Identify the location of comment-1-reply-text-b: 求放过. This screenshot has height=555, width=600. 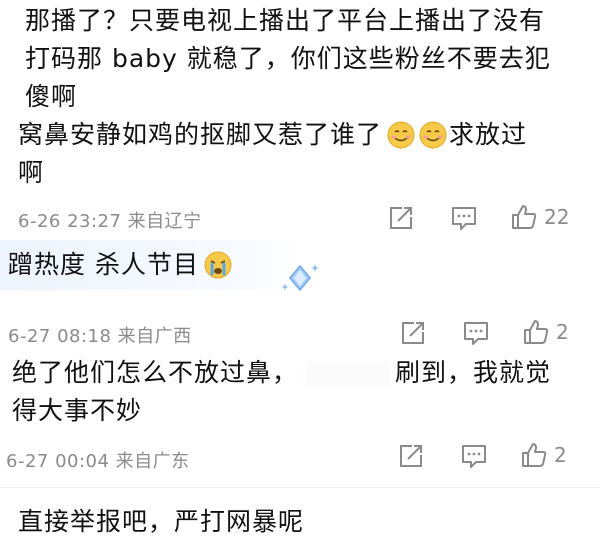
(488, 134).